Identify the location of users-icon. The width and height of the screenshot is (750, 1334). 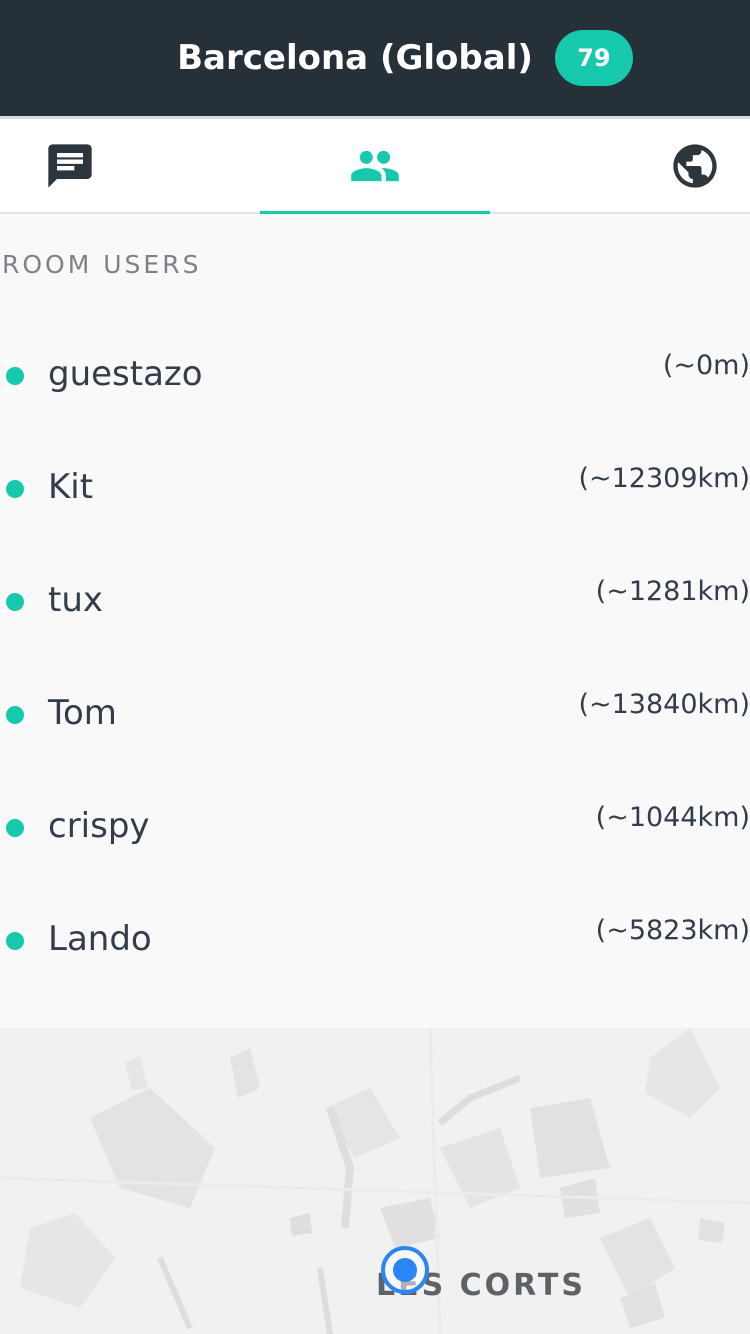
(375, 165).